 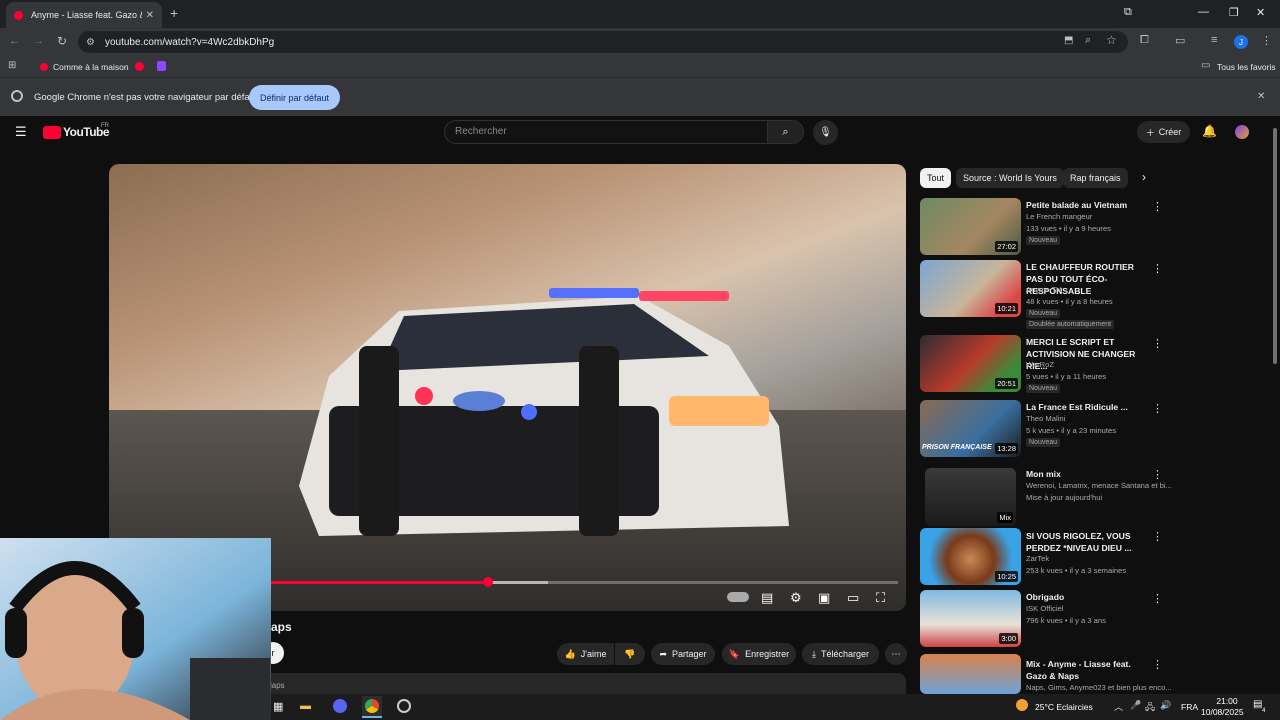 What do you see at coordinates (1022, 705) in the screenshot?
I see `weather-icon` at bounding box center [1022, 705].